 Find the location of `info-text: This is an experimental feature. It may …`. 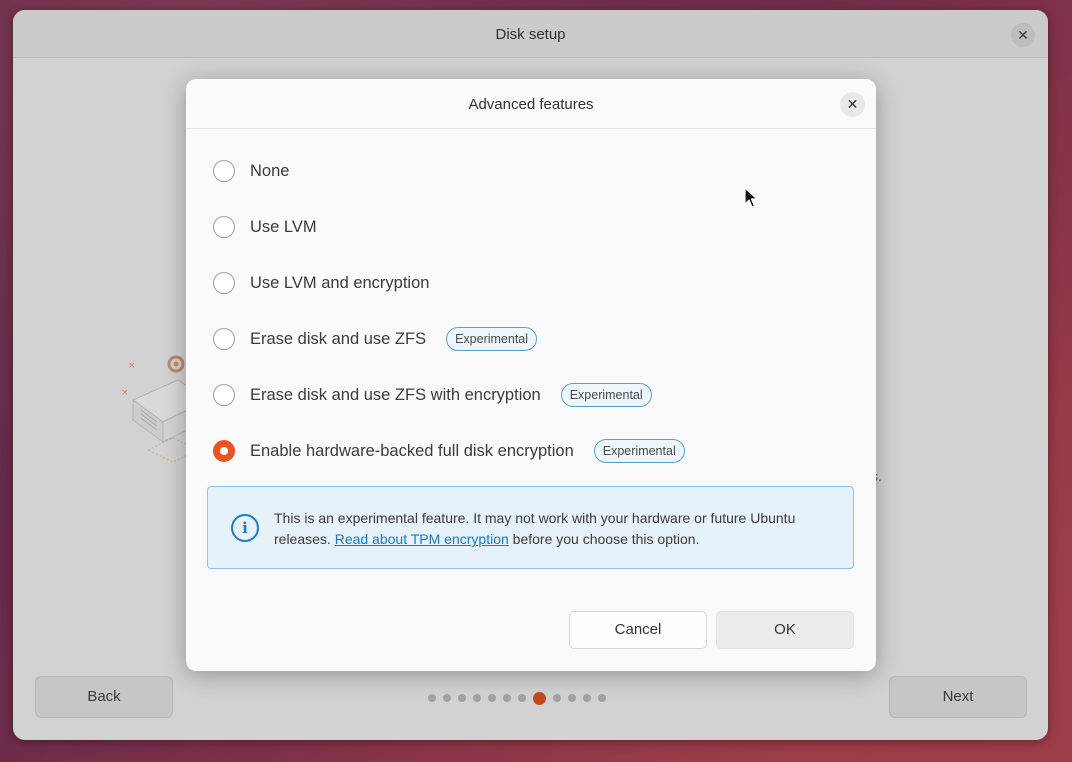

info-text: This is an experimental feature. It may … is located at coordinates (556, 529).